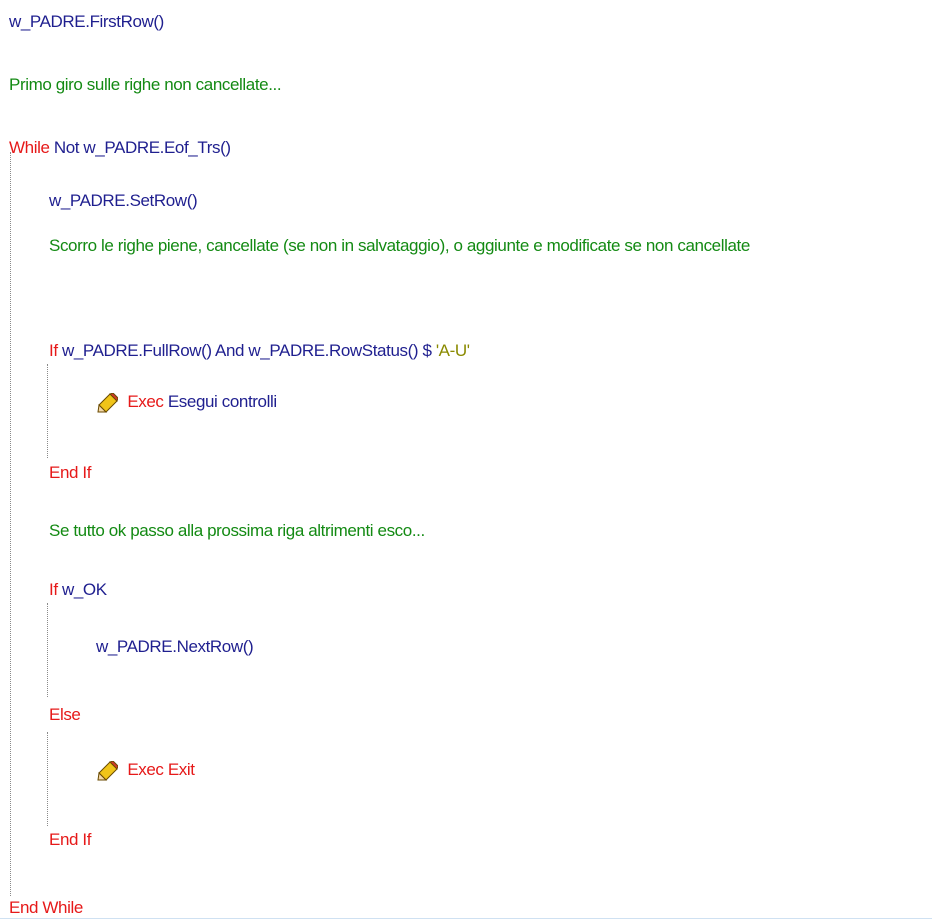  I want to click on set-row-statement: w_PADRE.SetRow(), so click(123, 200).